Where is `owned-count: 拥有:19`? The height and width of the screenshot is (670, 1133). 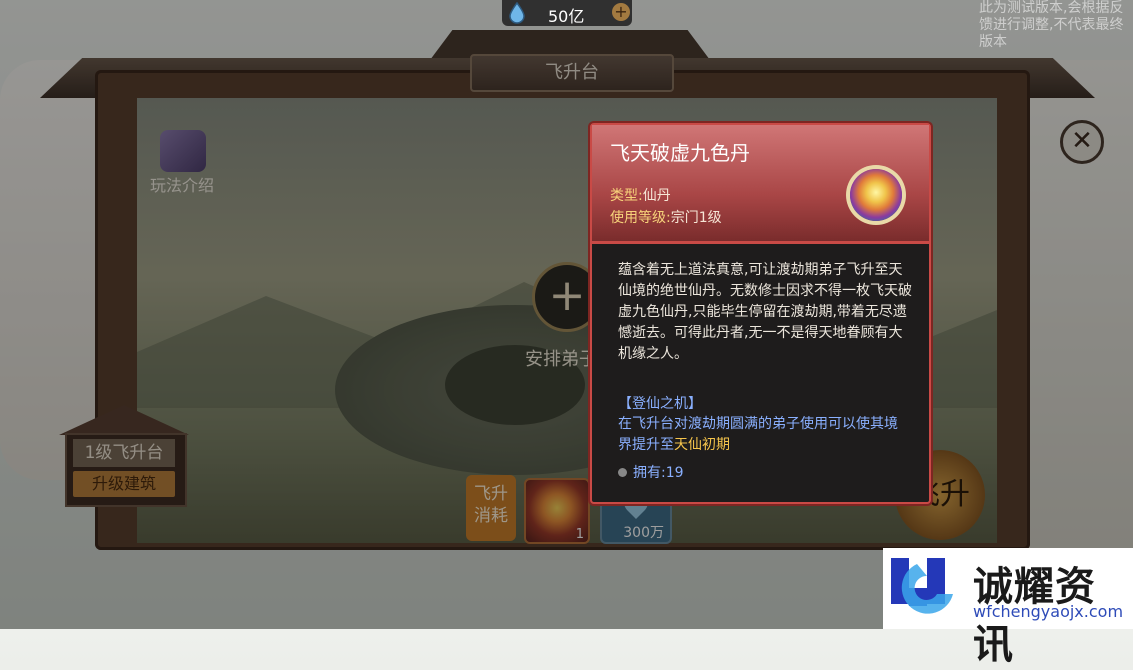 owned-count: 拥有:19 is located at coordinates (651, 472).